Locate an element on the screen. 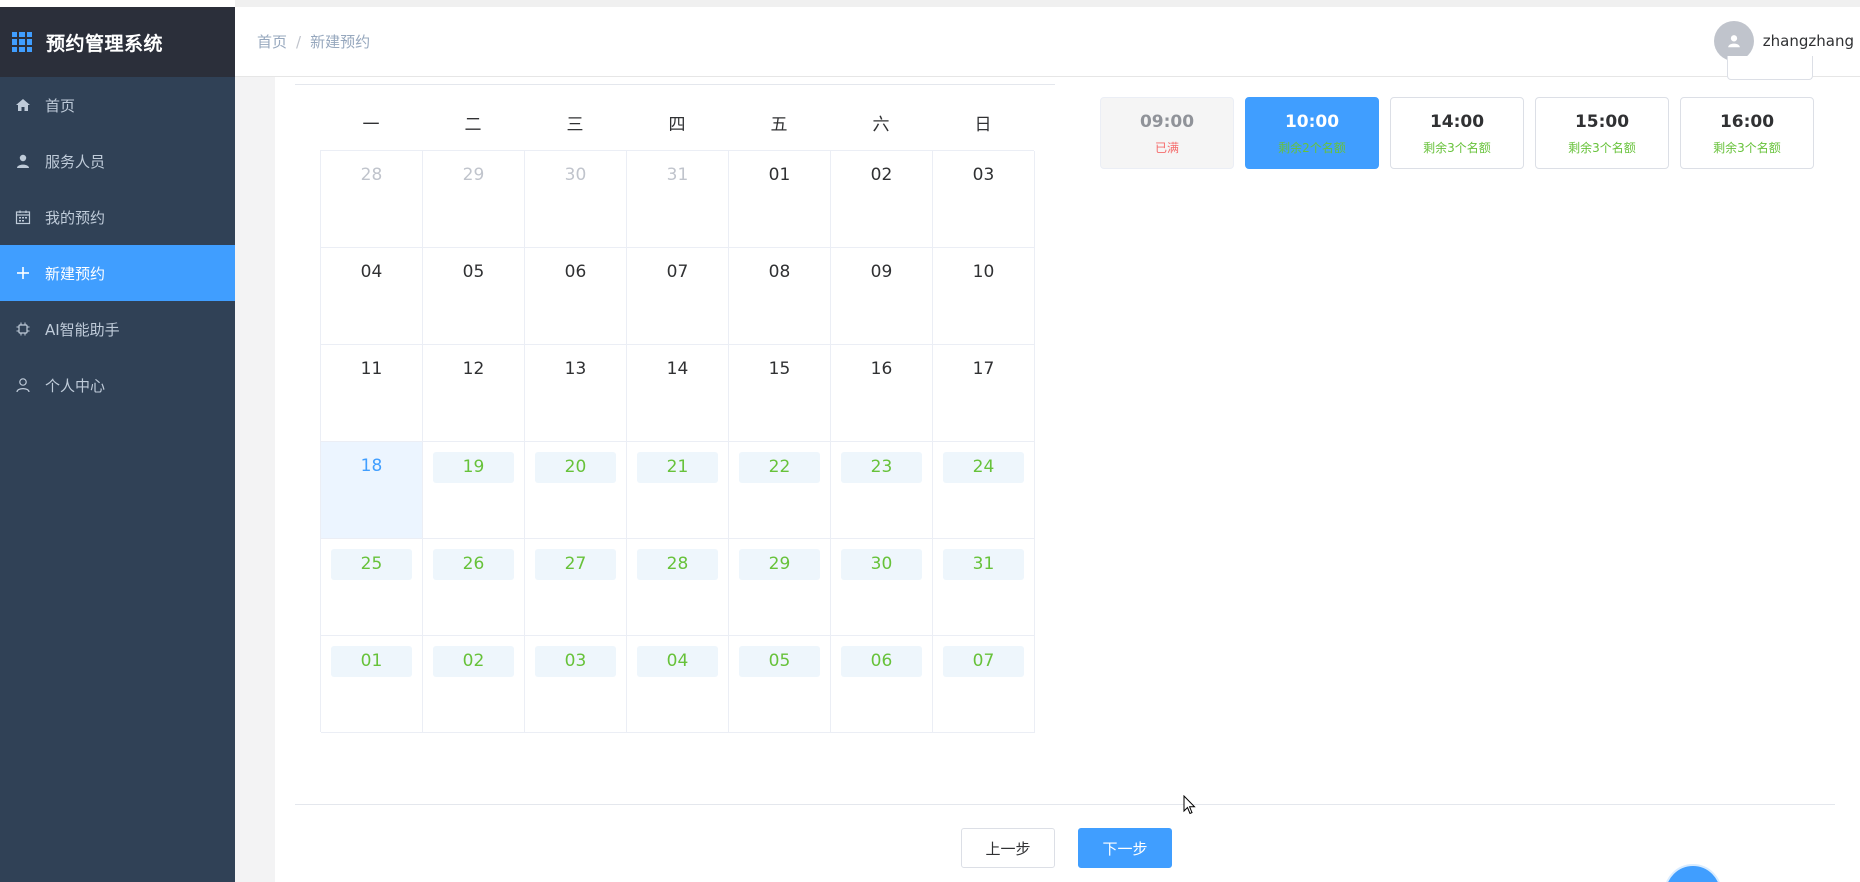 Image resolution: width=1860 pixels, height=882 pixels. time-slot-1000: 10:00 剩余2个名额 is located at coordinates (1312, 133).